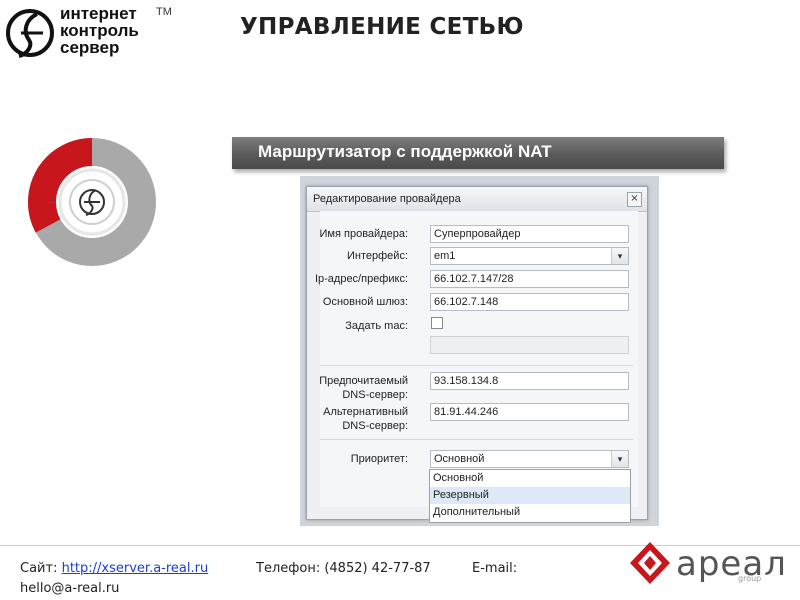 Image resolution: width=800 pixels, height=600 pixels. What do you see at coordinates (530, 478) in the screenshot?
I see `priority-option-primary: Основной` at bounding box center [530, 478].